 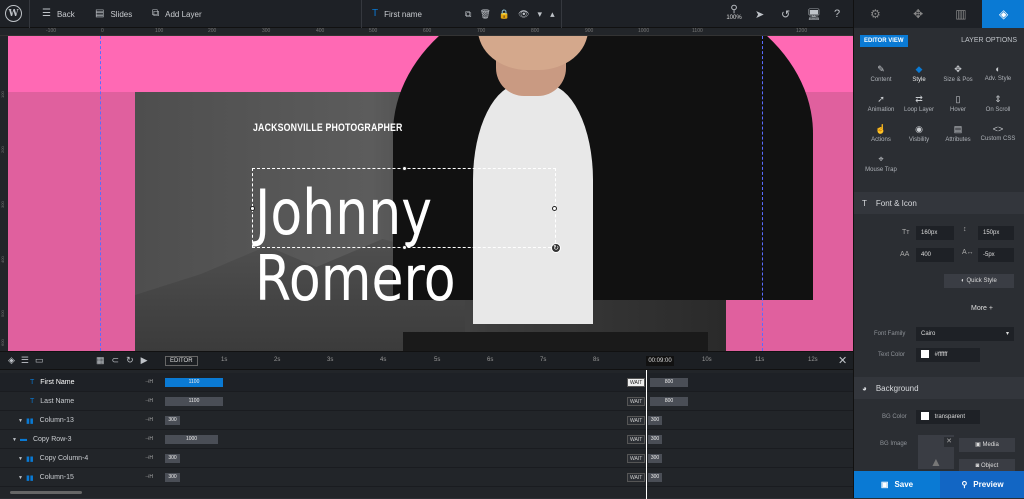 What do you see at coordinates (194, 401) in the screenshot?
I see `in-animation-bar: 1100` at bounding box center [194, 401].